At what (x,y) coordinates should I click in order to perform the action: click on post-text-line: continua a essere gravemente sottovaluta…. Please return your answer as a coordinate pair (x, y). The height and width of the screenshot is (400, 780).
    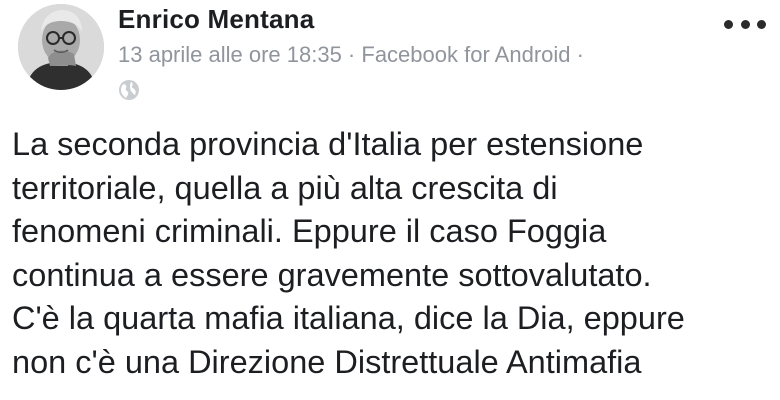
    Looking at the image, I should click on (332, 274).